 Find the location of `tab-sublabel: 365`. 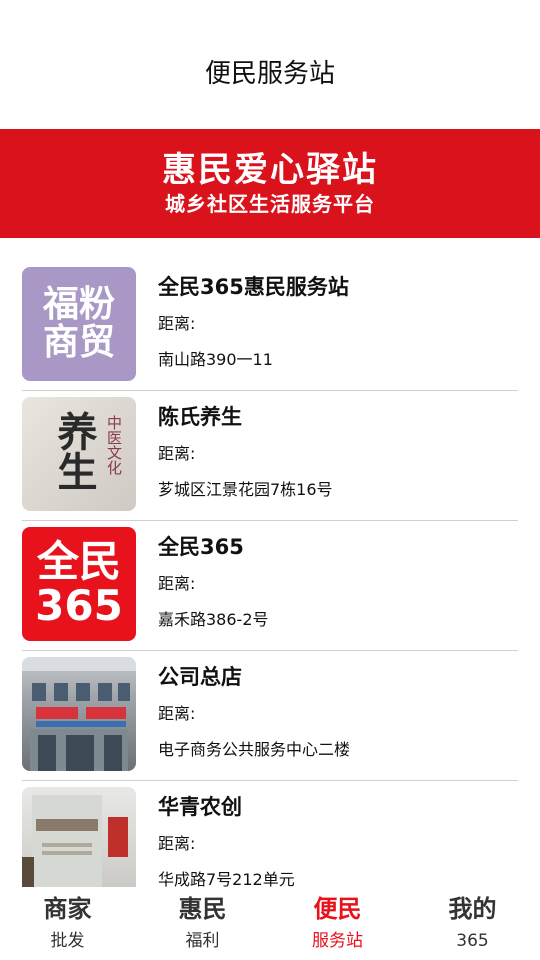

tab-sublabel: 365 is located at coordinates (472, 940).